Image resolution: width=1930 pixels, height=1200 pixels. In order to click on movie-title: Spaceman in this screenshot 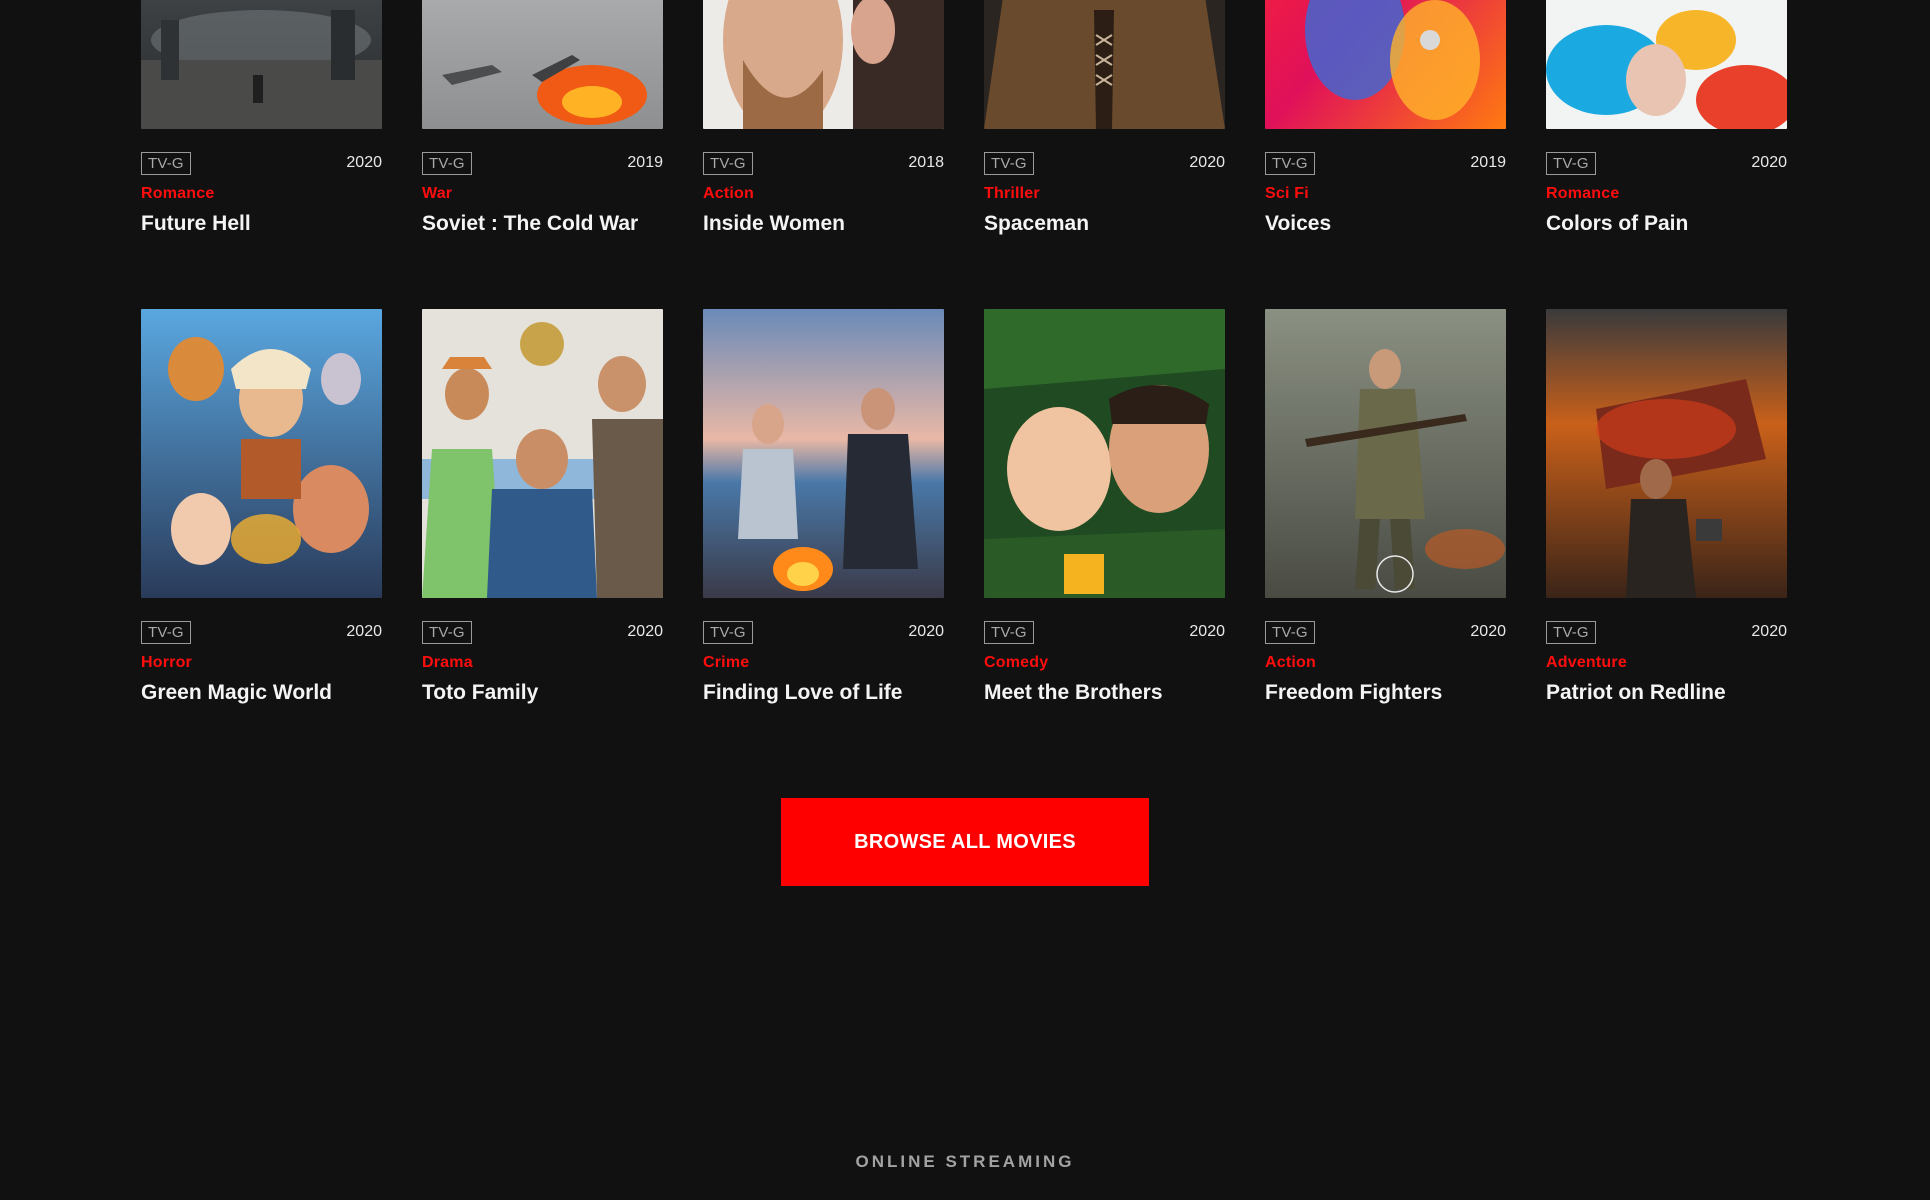, I will do `click(1104, 224)`.